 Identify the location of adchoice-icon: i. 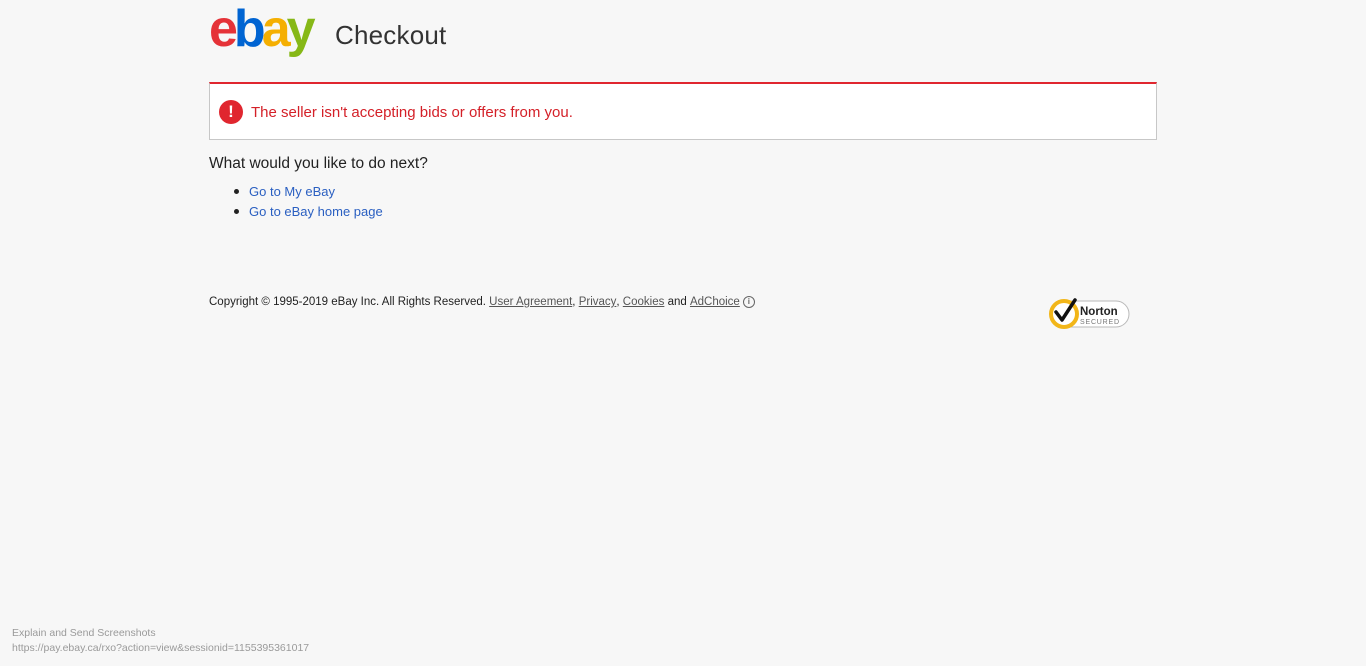
(748, 302).